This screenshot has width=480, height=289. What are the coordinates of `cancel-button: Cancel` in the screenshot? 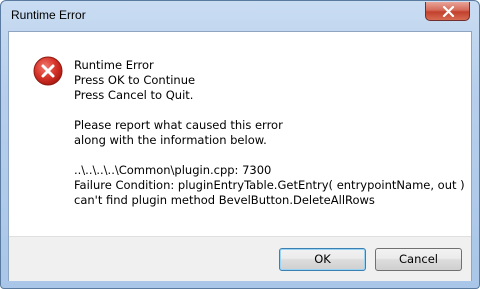 It's located at (418, 259).